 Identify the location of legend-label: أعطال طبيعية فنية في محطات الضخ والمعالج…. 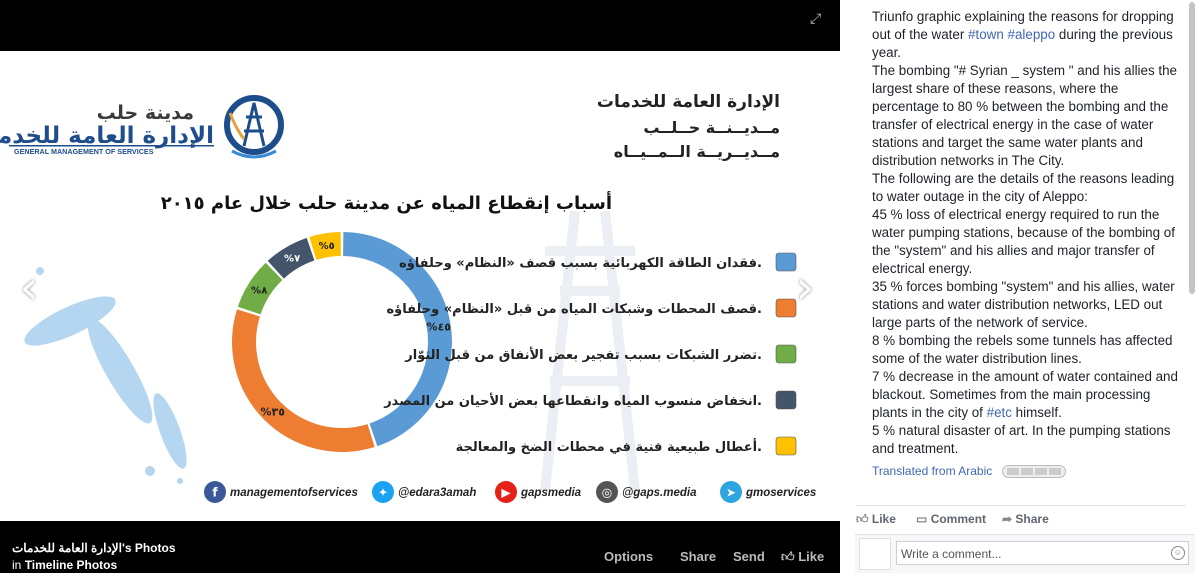
(609, 446).